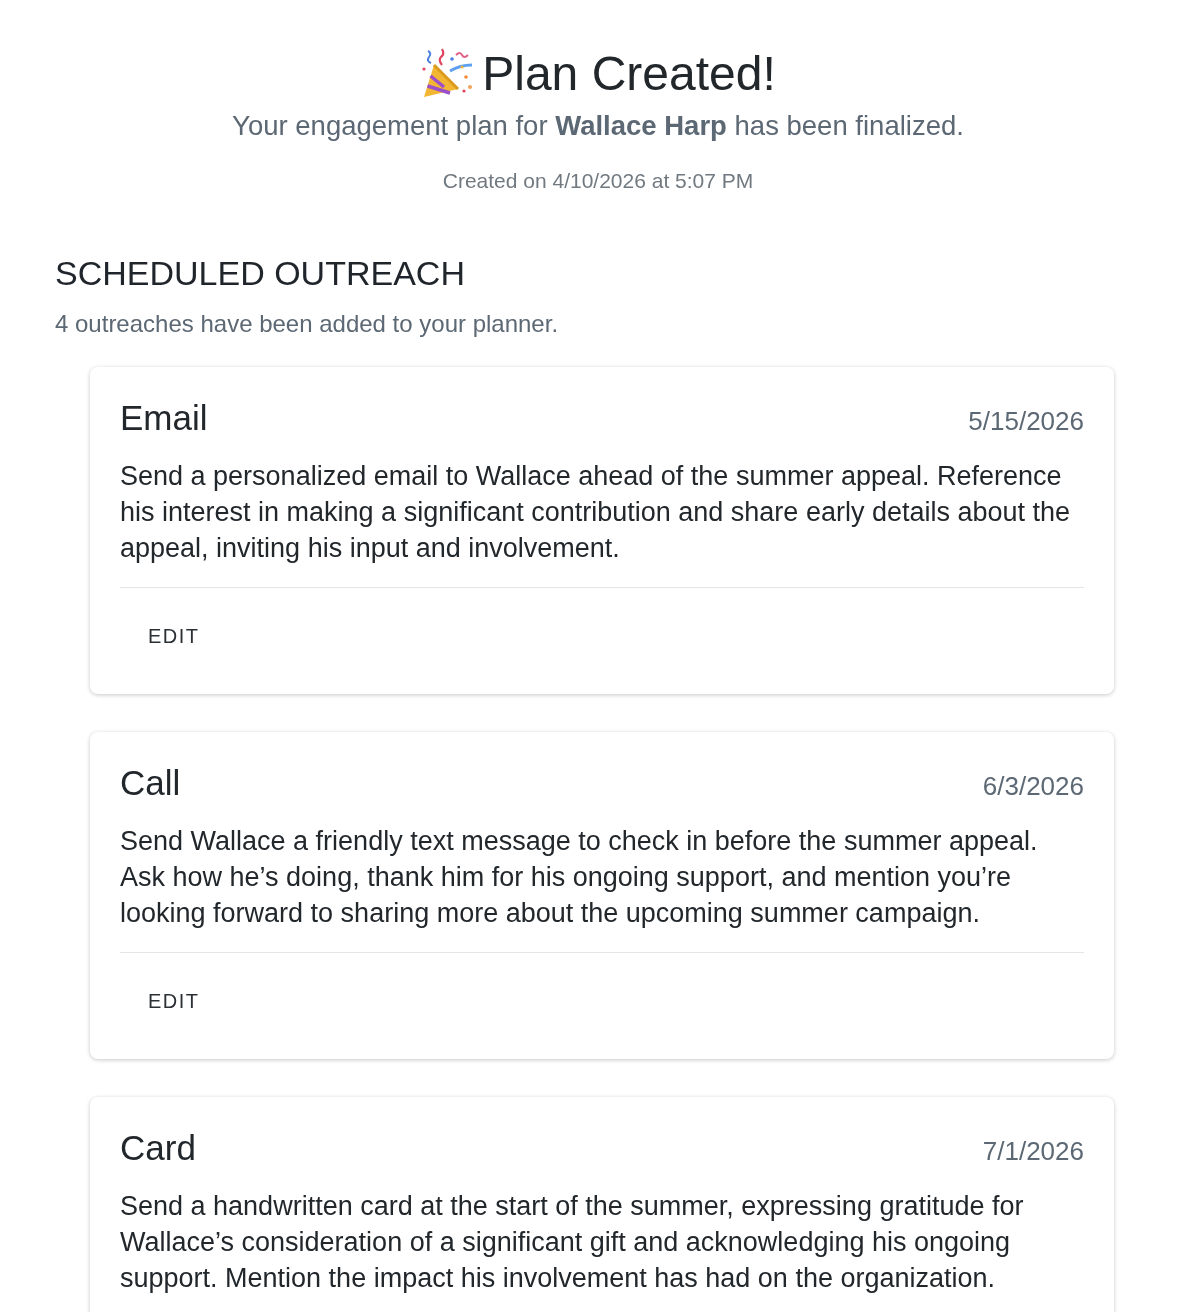  Describe the element at coordinates (598, 126) in the screenshot. I see `page-subtitle: Your engagement plan for Wallace Harp has been finalized.` at that location.